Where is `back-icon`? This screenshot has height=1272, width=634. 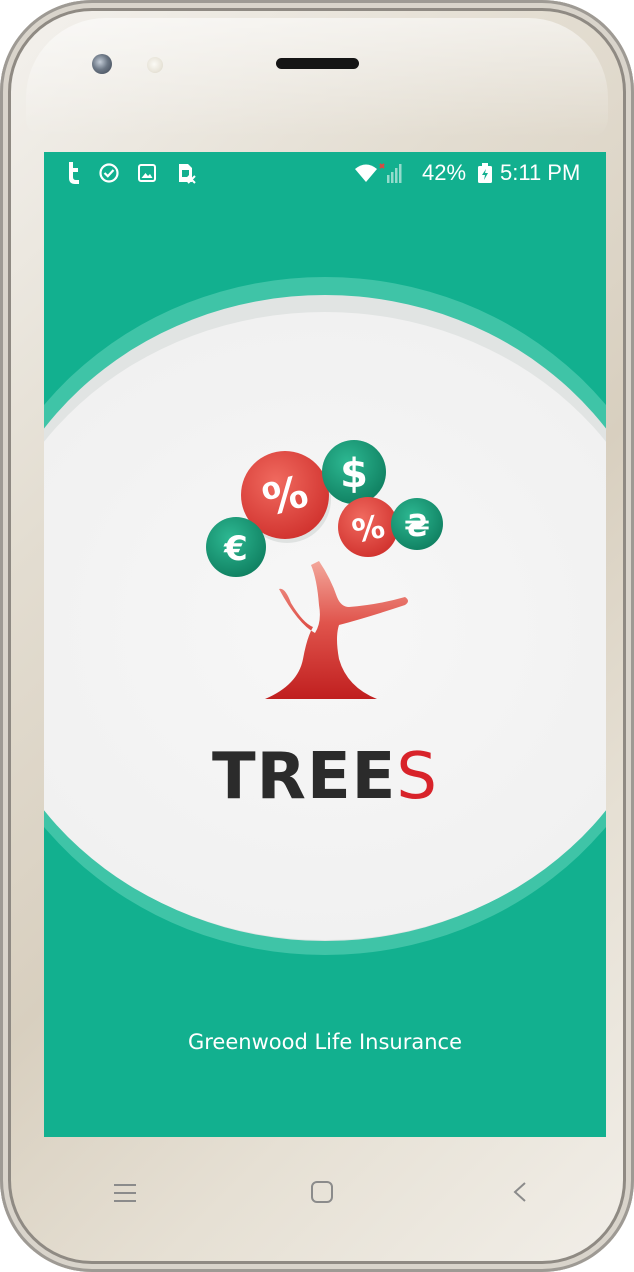
back-icon is located at coordinates (520, 1192).